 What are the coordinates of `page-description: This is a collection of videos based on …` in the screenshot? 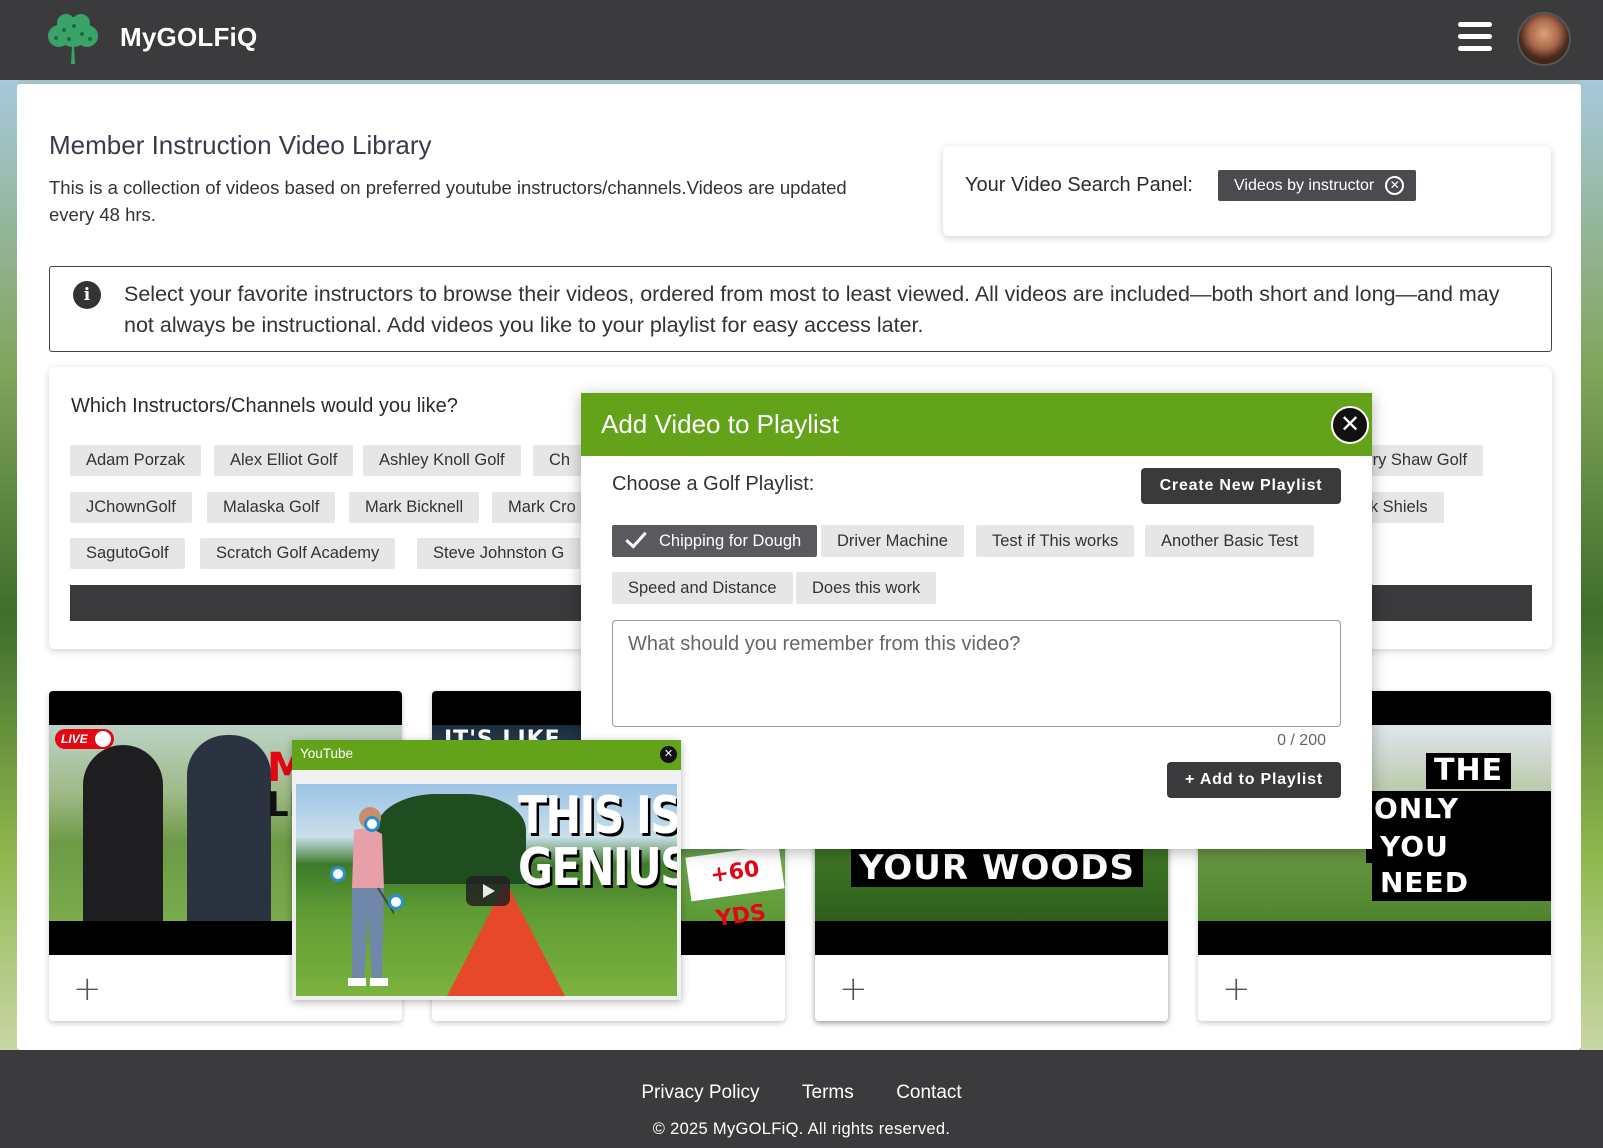 It's located at (448, 201).